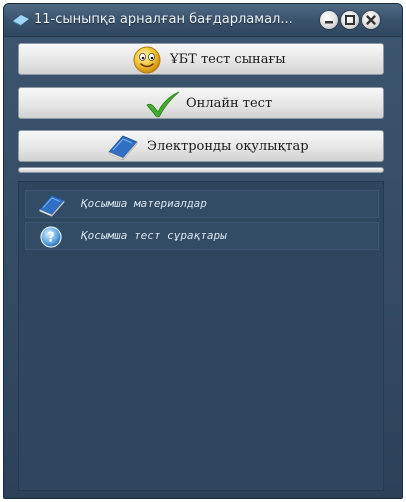  I want to click on smiley-face-icon, so click(147, 60).